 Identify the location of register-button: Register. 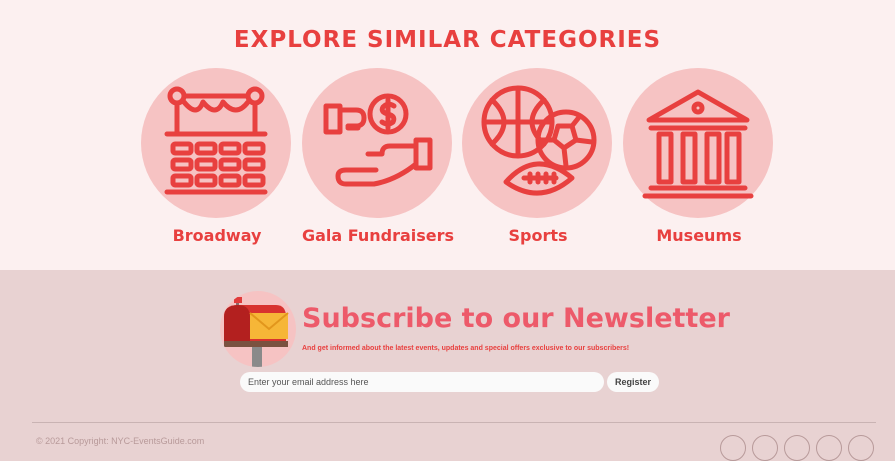
(633, 382).